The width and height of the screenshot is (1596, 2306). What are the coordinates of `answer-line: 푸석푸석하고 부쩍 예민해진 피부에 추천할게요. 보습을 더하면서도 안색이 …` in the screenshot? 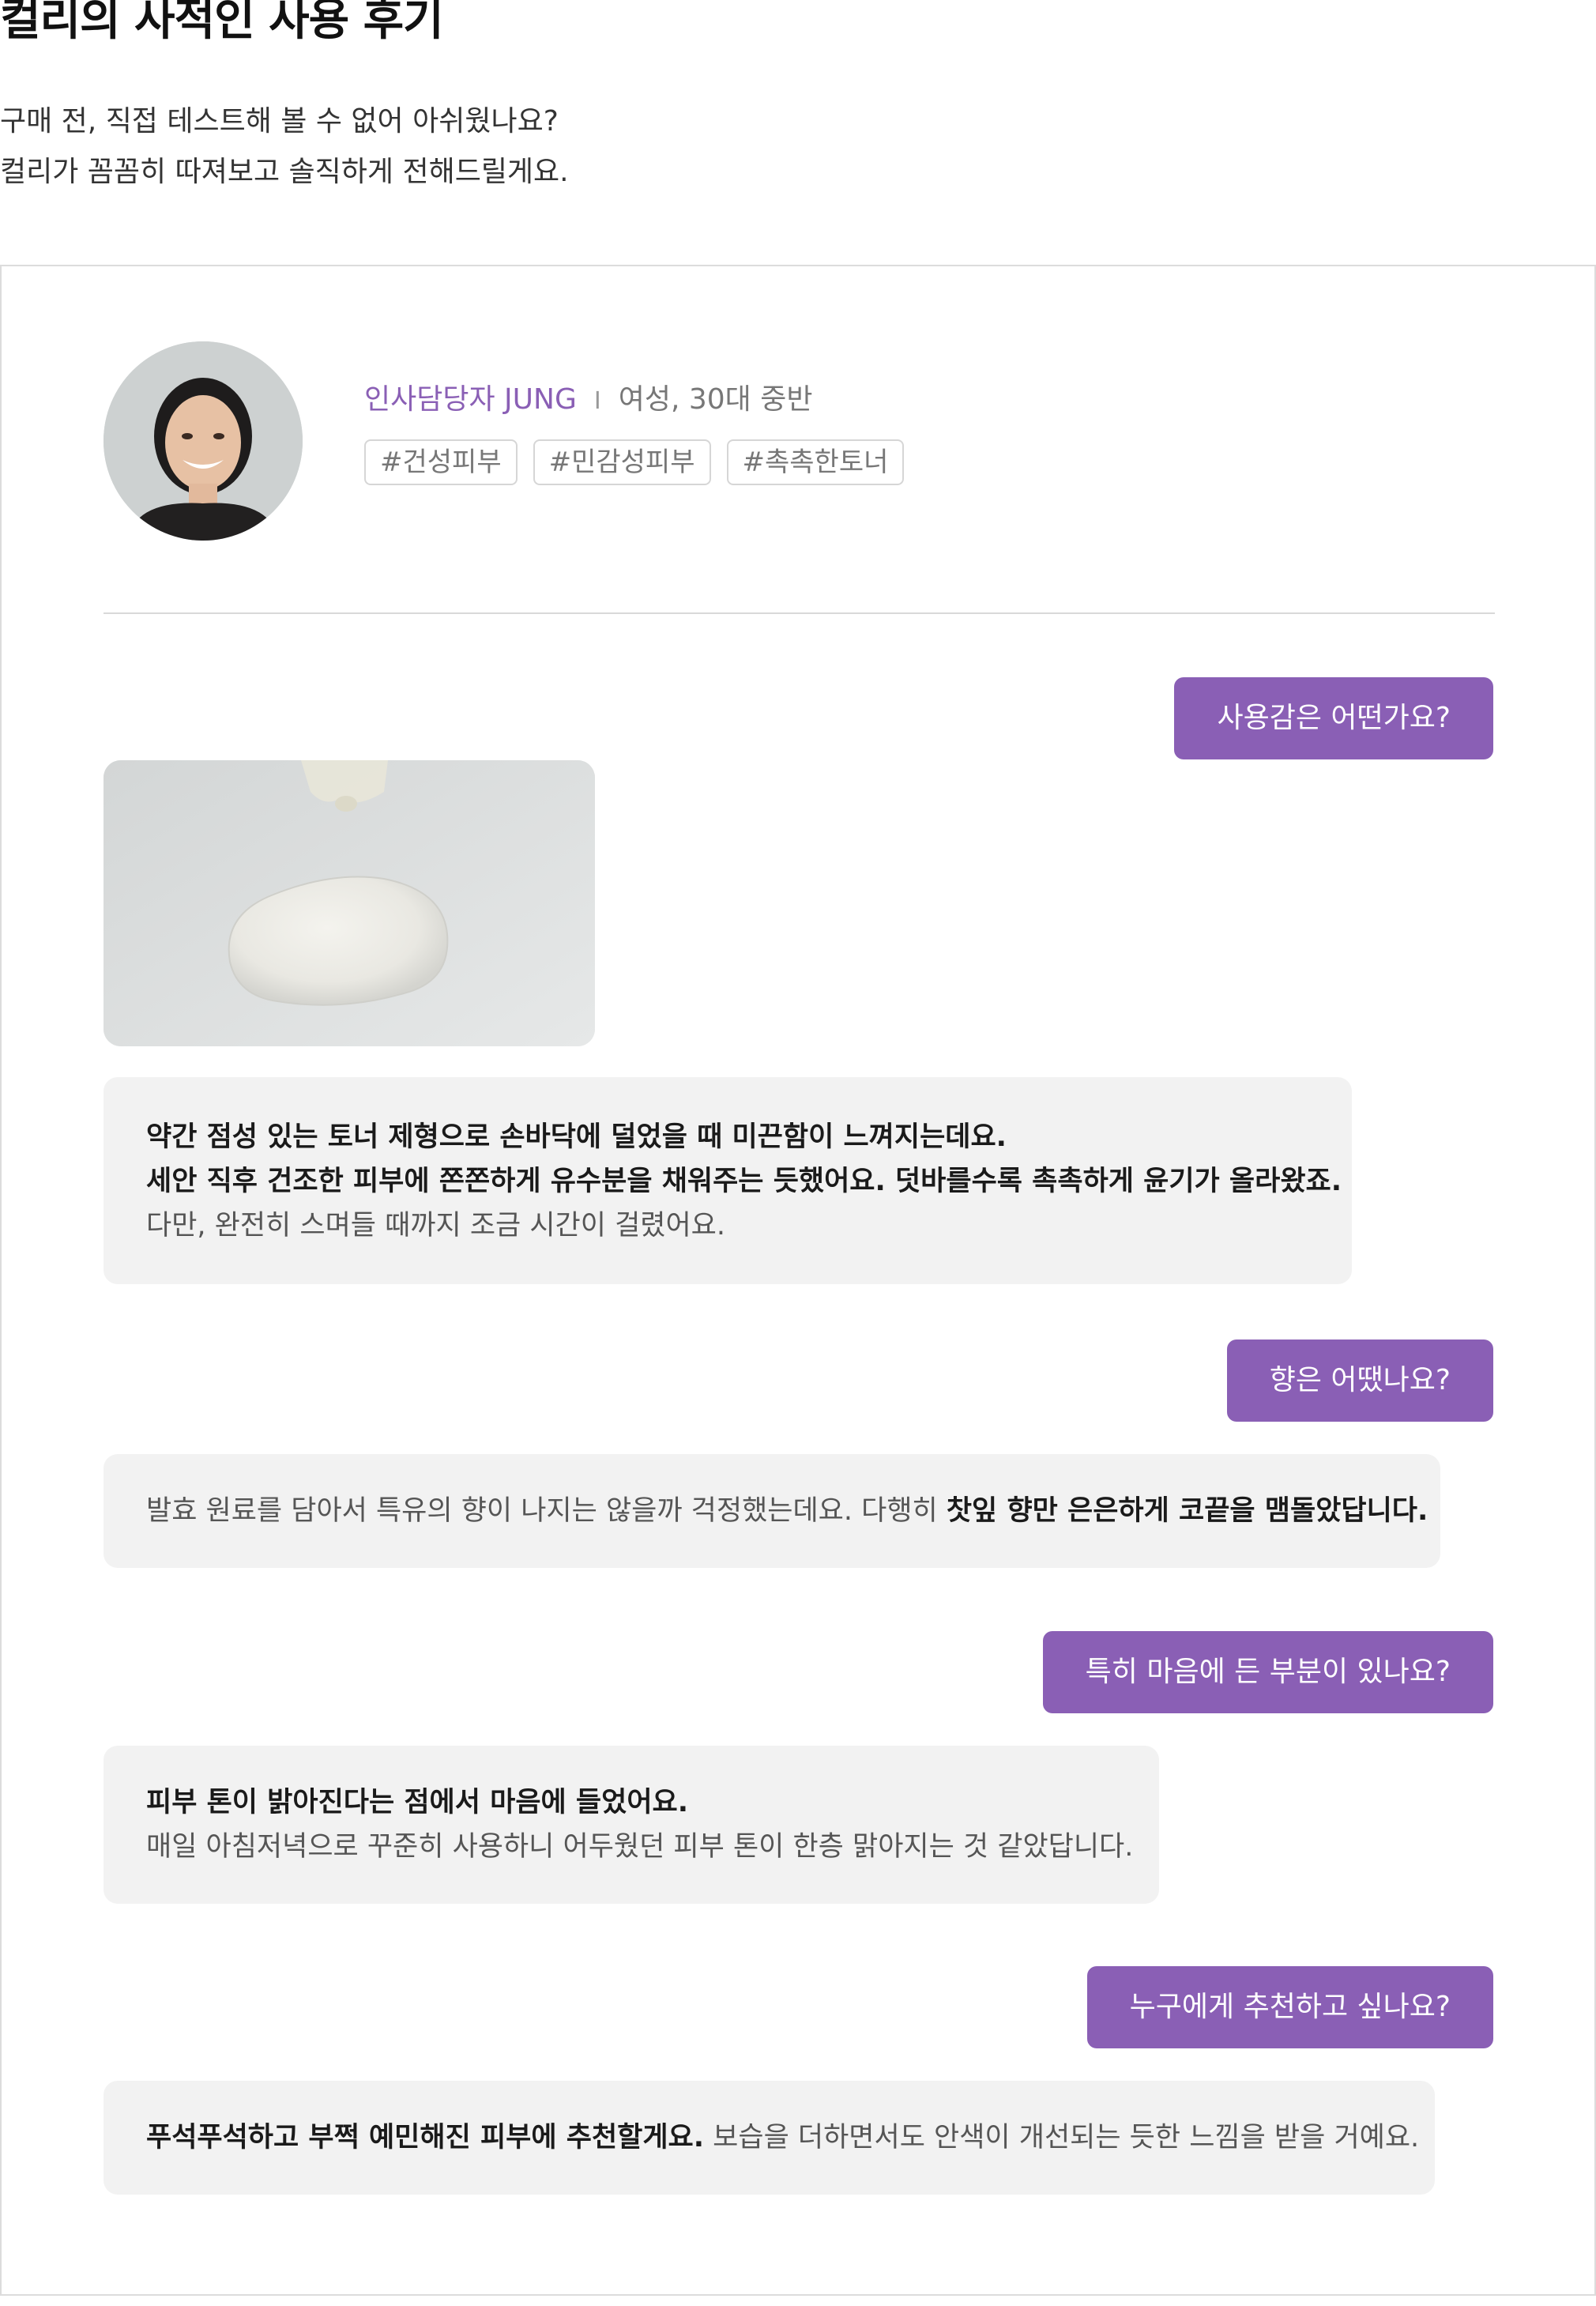 It's located at (783, 2138).